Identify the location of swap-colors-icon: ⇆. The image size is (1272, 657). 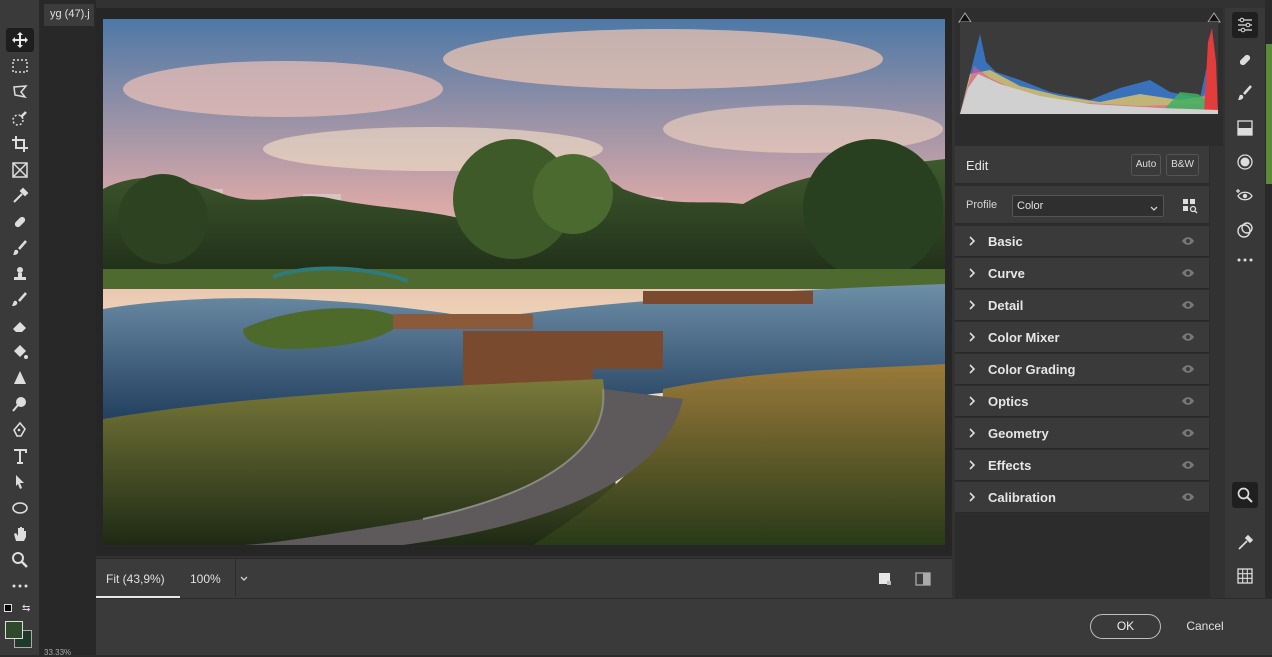
(26, 608).